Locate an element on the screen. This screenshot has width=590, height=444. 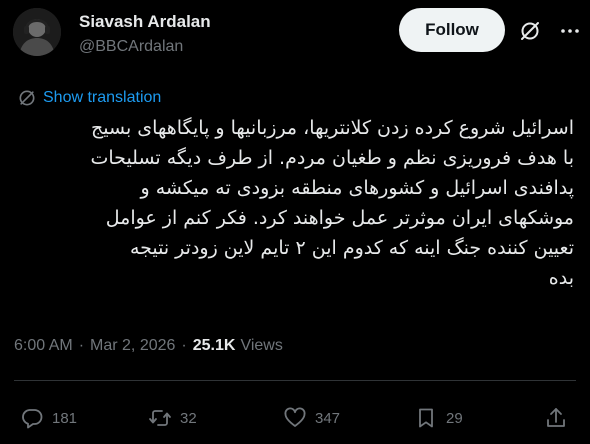
repost-button: 32 is located at coordinates (172, 418).